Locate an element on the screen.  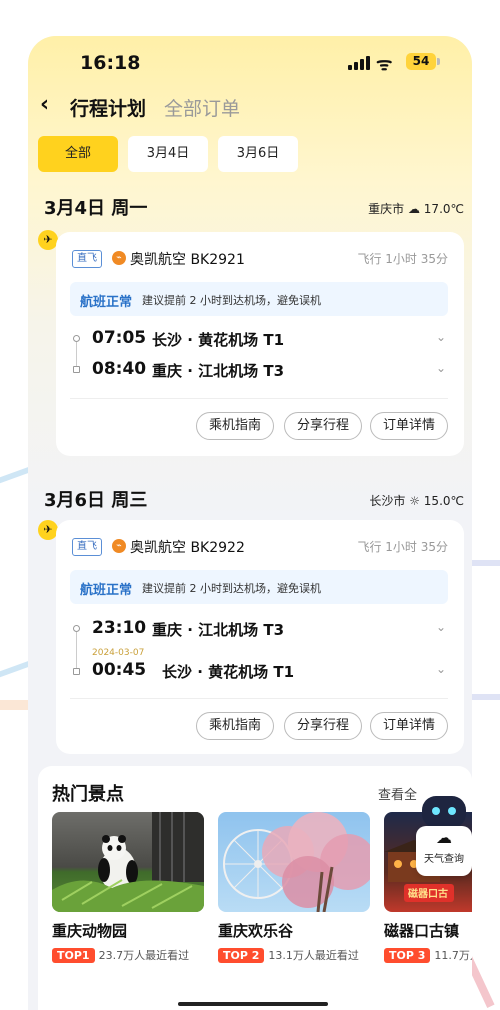
arrival-airport: 长沙 · 黄花机场 T1 is located at coordinates (228, 671).